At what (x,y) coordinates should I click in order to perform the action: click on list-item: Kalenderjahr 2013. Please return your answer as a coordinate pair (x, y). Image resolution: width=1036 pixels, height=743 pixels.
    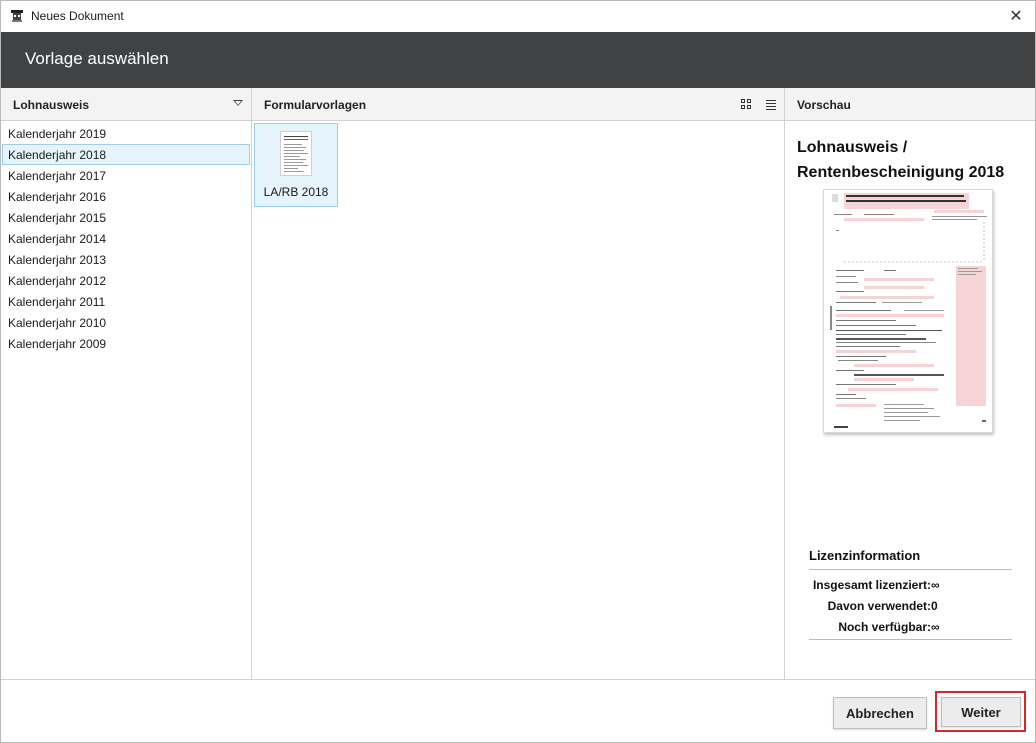
    Looking at the image, I should click on (126, 259).